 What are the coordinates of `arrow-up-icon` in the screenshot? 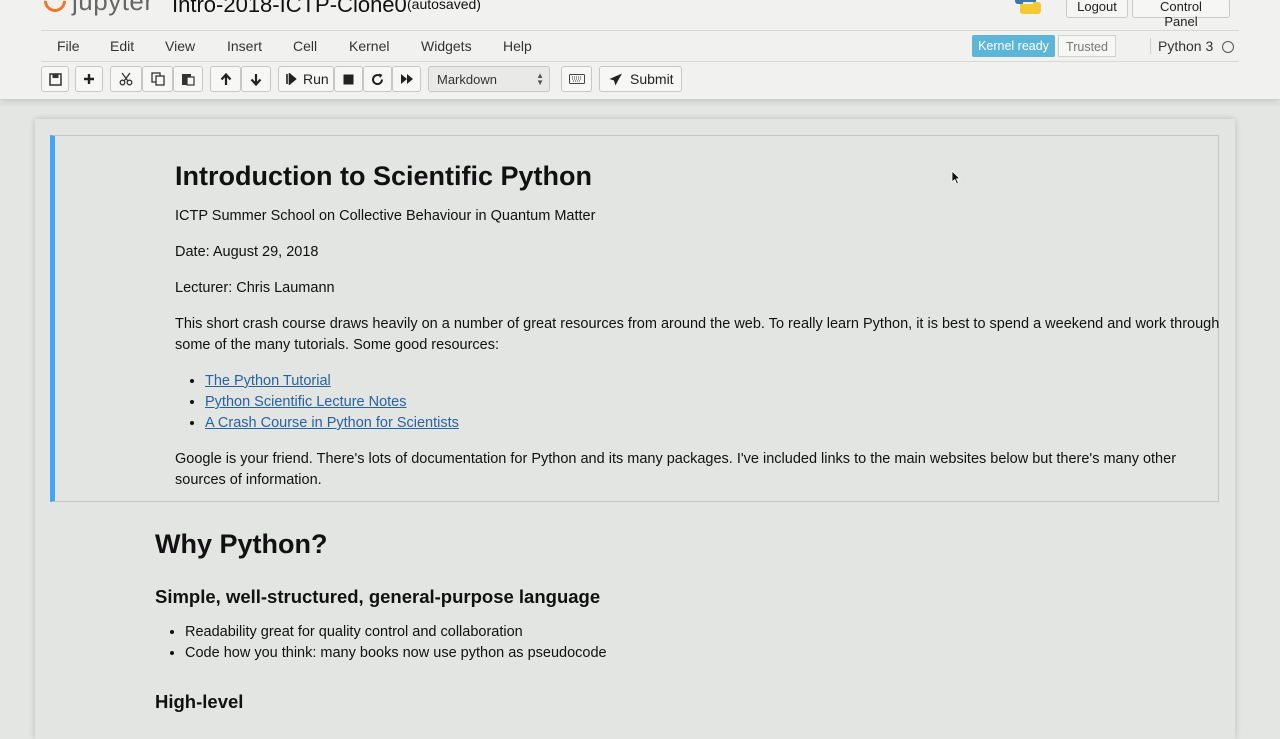 It's located at (225, 78).